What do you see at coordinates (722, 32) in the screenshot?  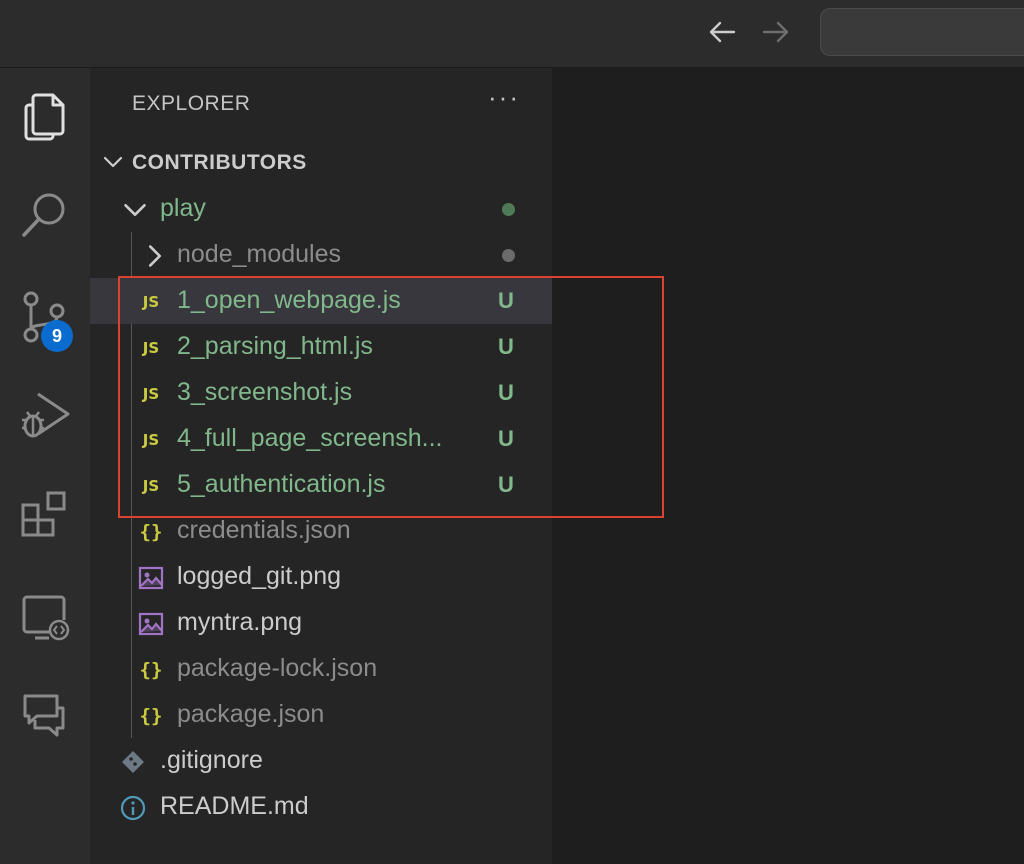 I see `arrow-left-icon` at bounding box center [722, 32].